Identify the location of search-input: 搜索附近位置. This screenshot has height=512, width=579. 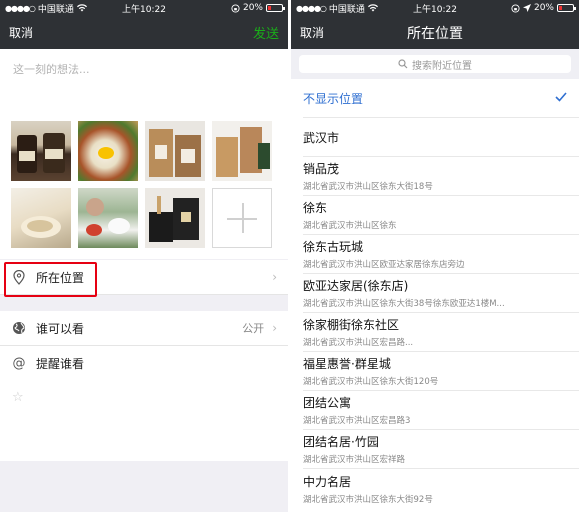
(435, 64).